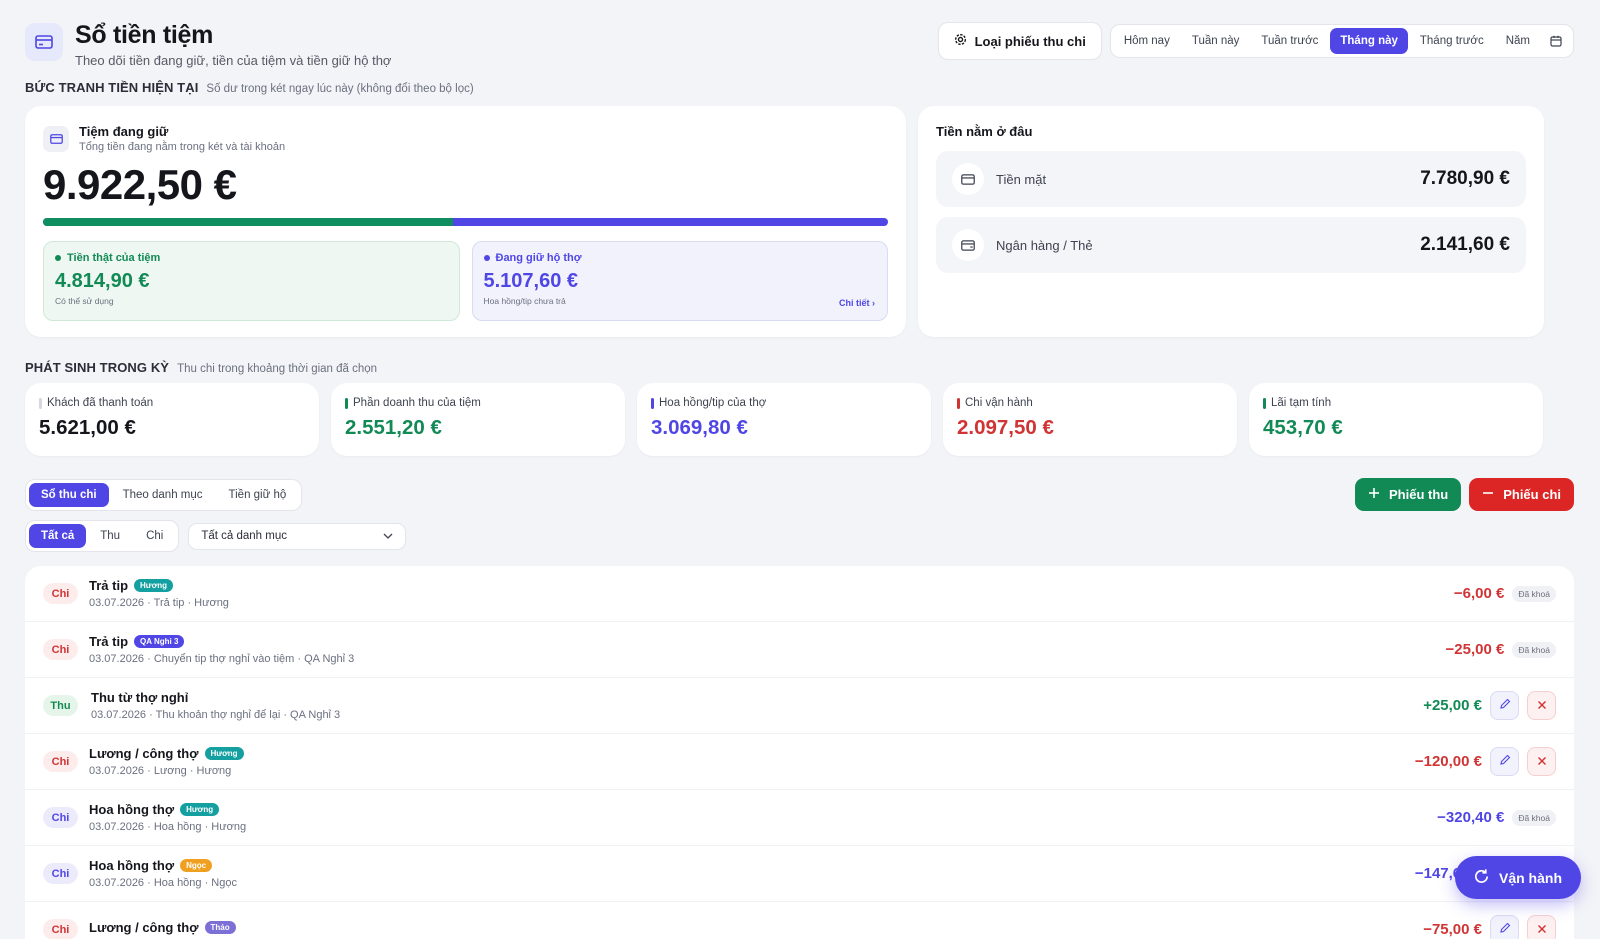  I want to click on green-dot, so click(58, 258).